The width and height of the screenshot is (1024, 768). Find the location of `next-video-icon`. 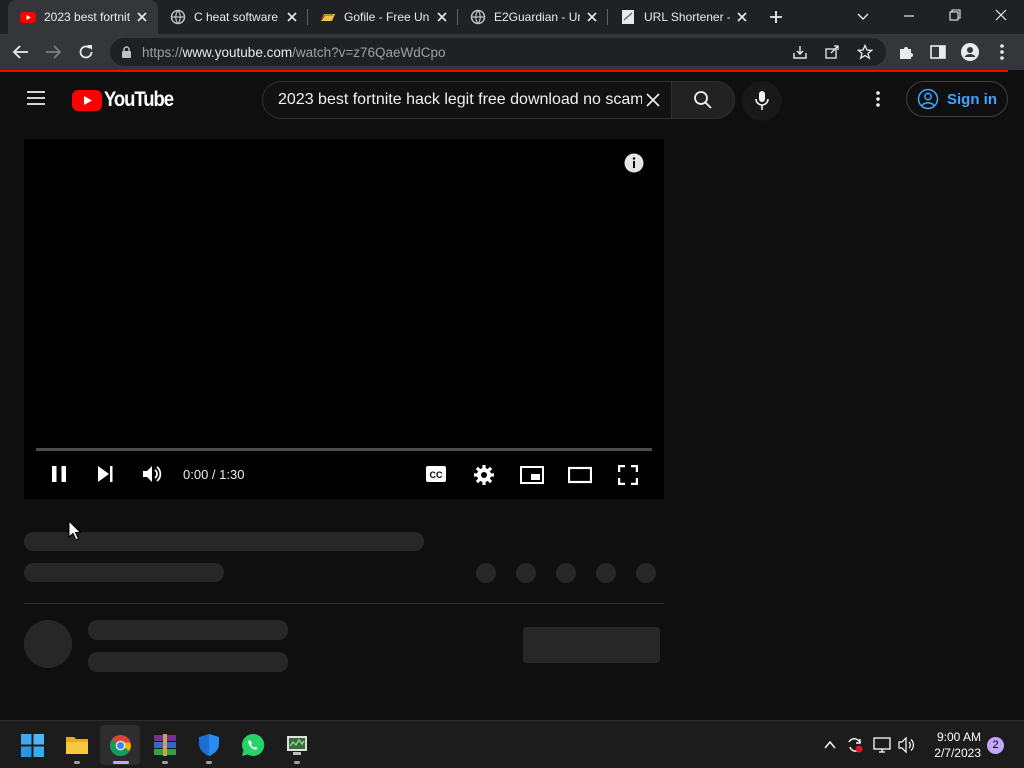

next-video-icon is located at coordinates (105, 474).